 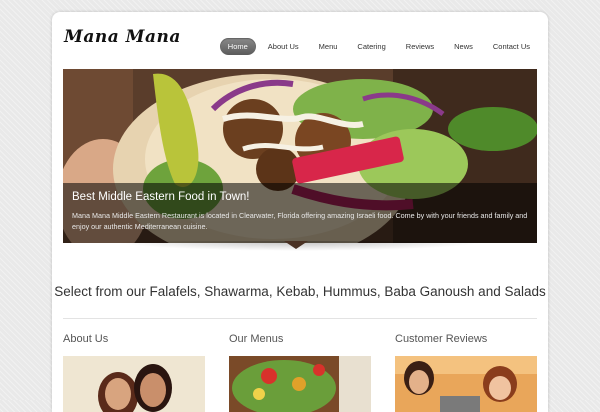 I want to click on nav-item-reviews: Reviews, so click(x=420, y=46).